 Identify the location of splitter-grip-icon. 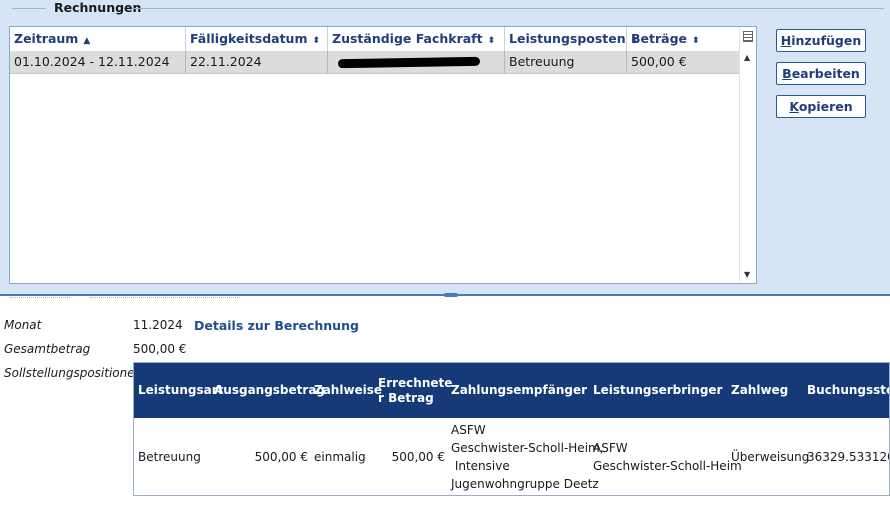
(451, 295).